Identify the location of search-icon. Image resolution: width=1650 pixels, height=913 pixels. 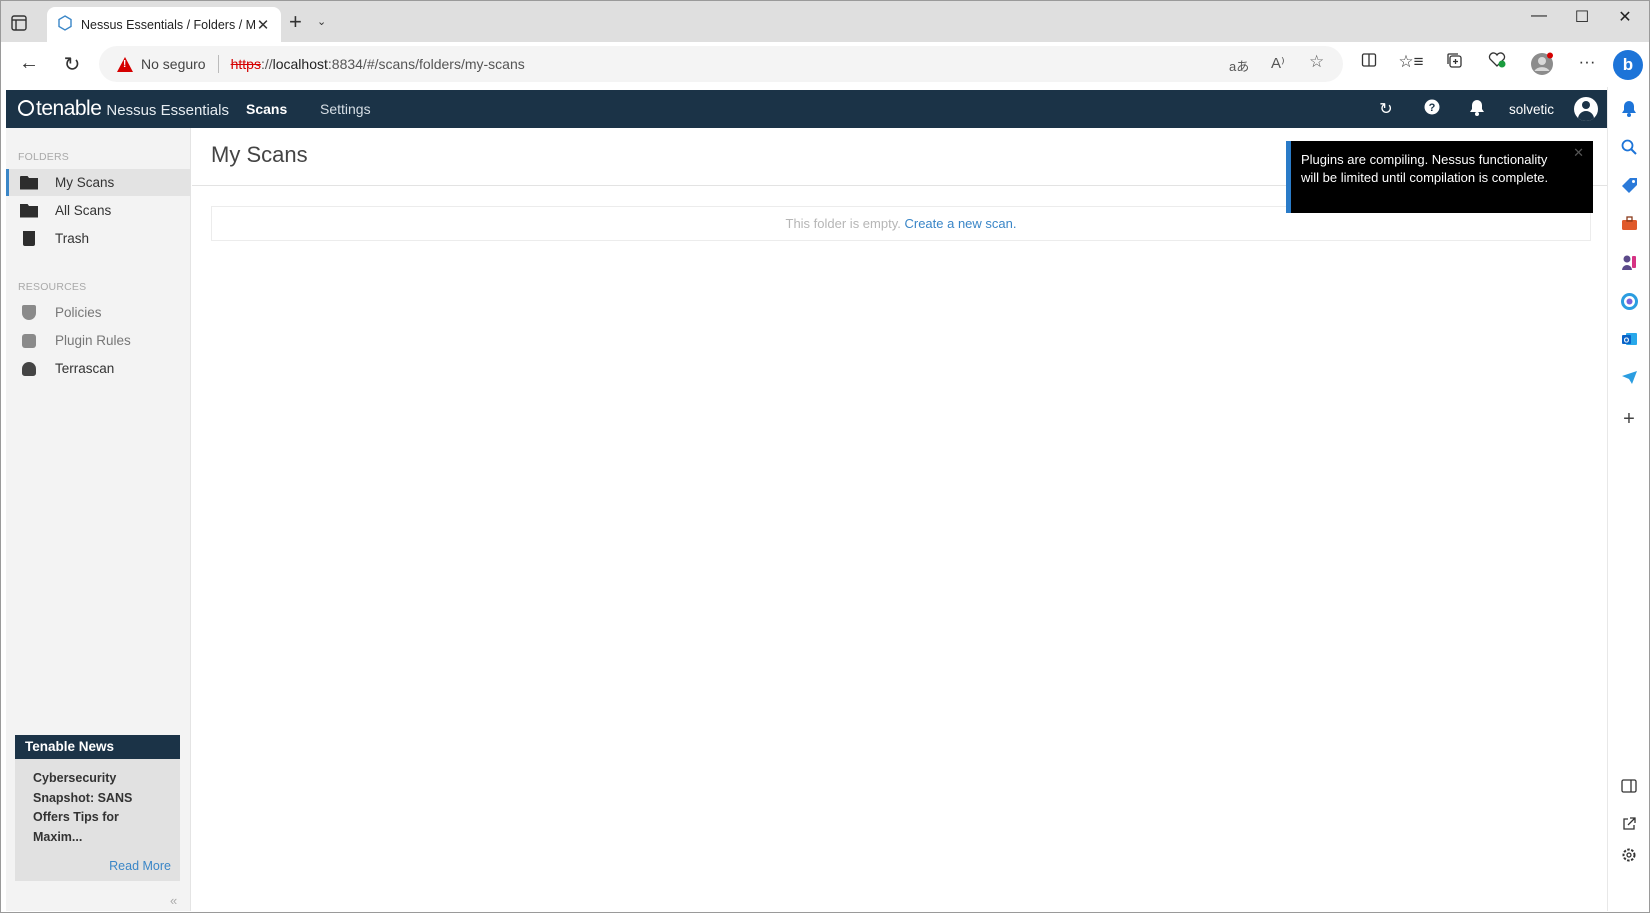
(1629, 149).